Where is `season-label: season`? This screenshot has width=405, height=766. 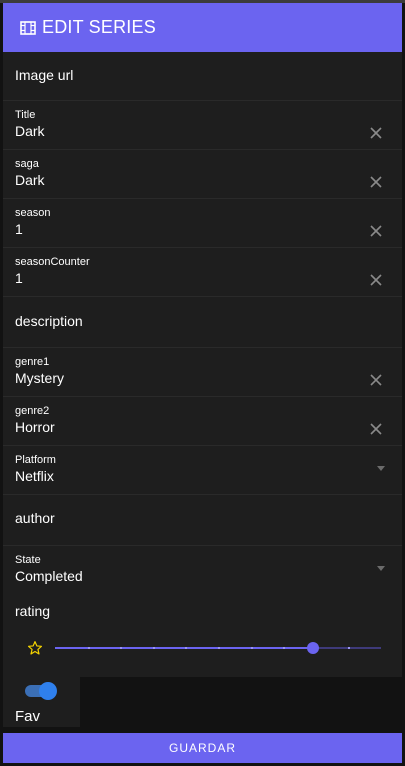 season-label: season is located at coordinates (33, 213).